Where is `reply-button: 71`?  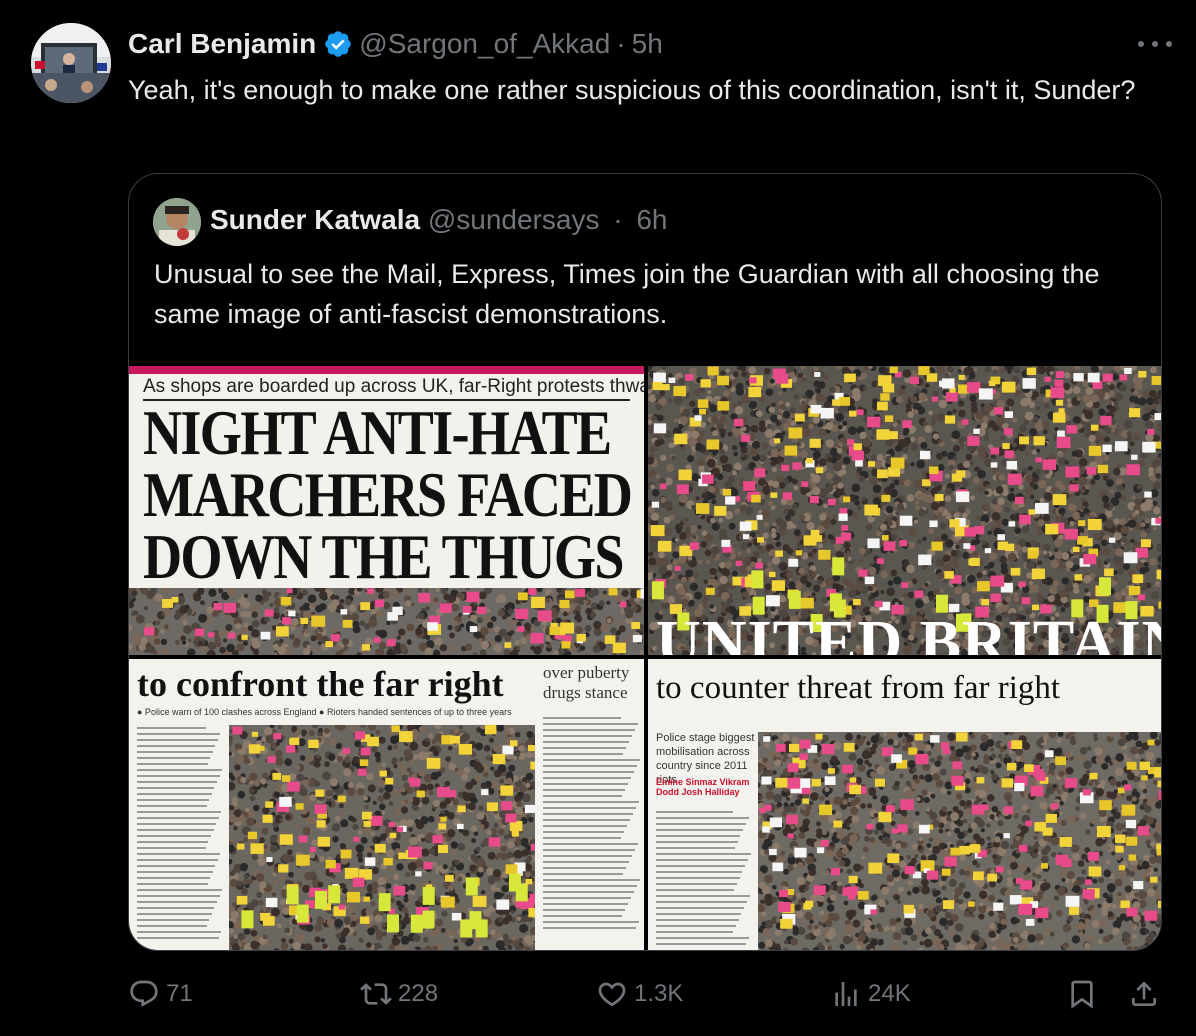
reply-button: 71 is located at coordinates (160, 994).